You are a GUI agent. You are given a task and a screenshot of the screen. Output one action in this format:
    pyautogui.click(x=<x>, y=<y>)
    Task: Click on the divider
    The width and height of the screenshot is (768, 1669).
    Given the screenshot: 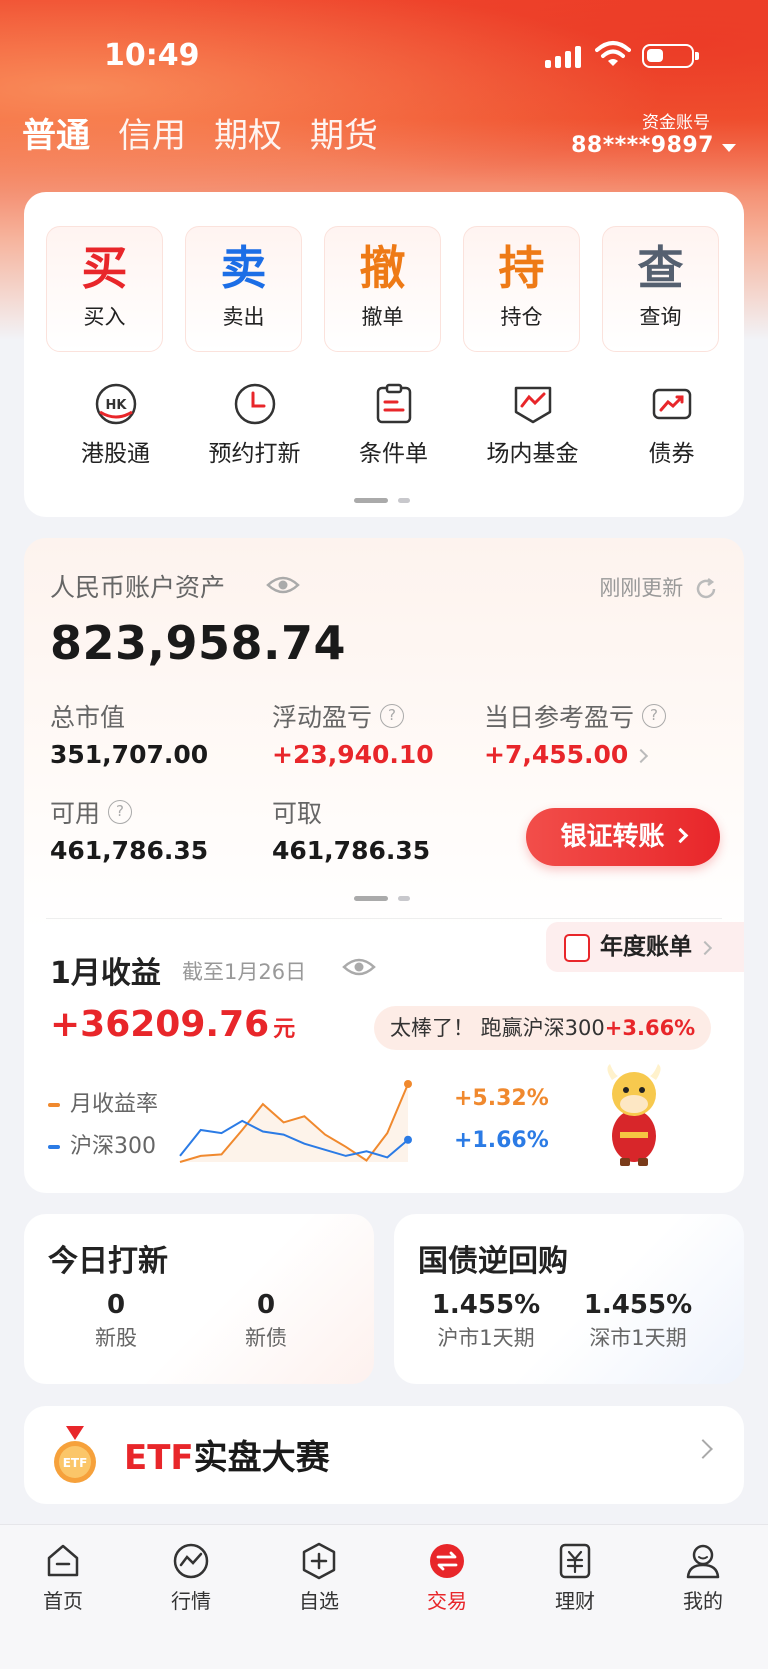 What is the action you would take?
    pyautogui.click(x=384, y=918)
    